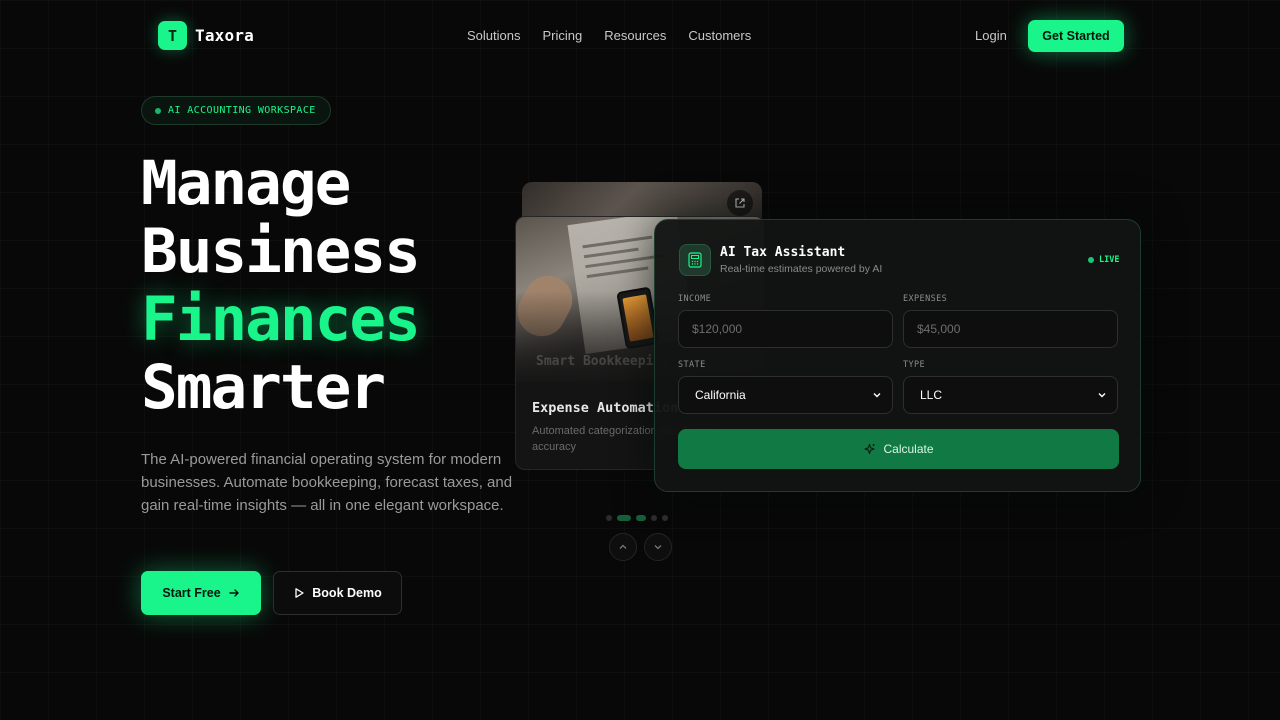 The image size is (1280, 720). Describe the element at coordinates (158, 110) in the screenshot. I see `badge-dot` at that location.